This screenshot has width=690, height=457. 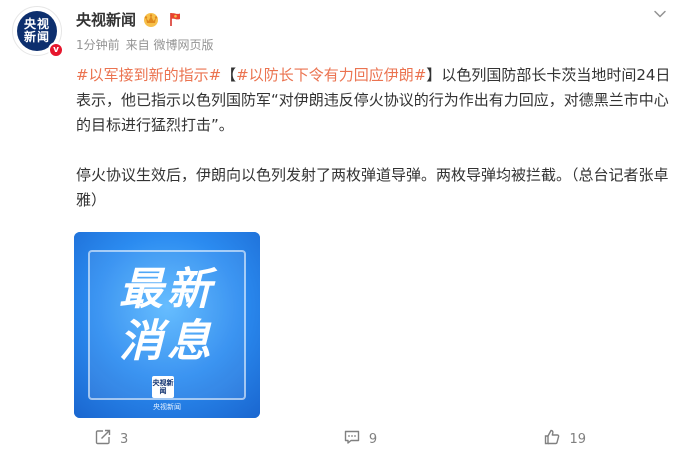 I want to click on image-logo: 央视新闻, so click(x=163, y=387).